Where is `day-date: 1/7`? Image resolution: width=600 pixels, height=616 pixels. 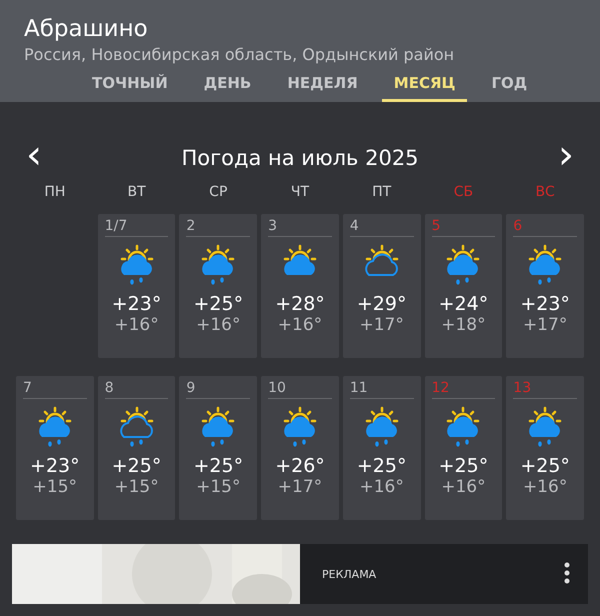
day-date: 1/7 is located at coordinates (136, 227).